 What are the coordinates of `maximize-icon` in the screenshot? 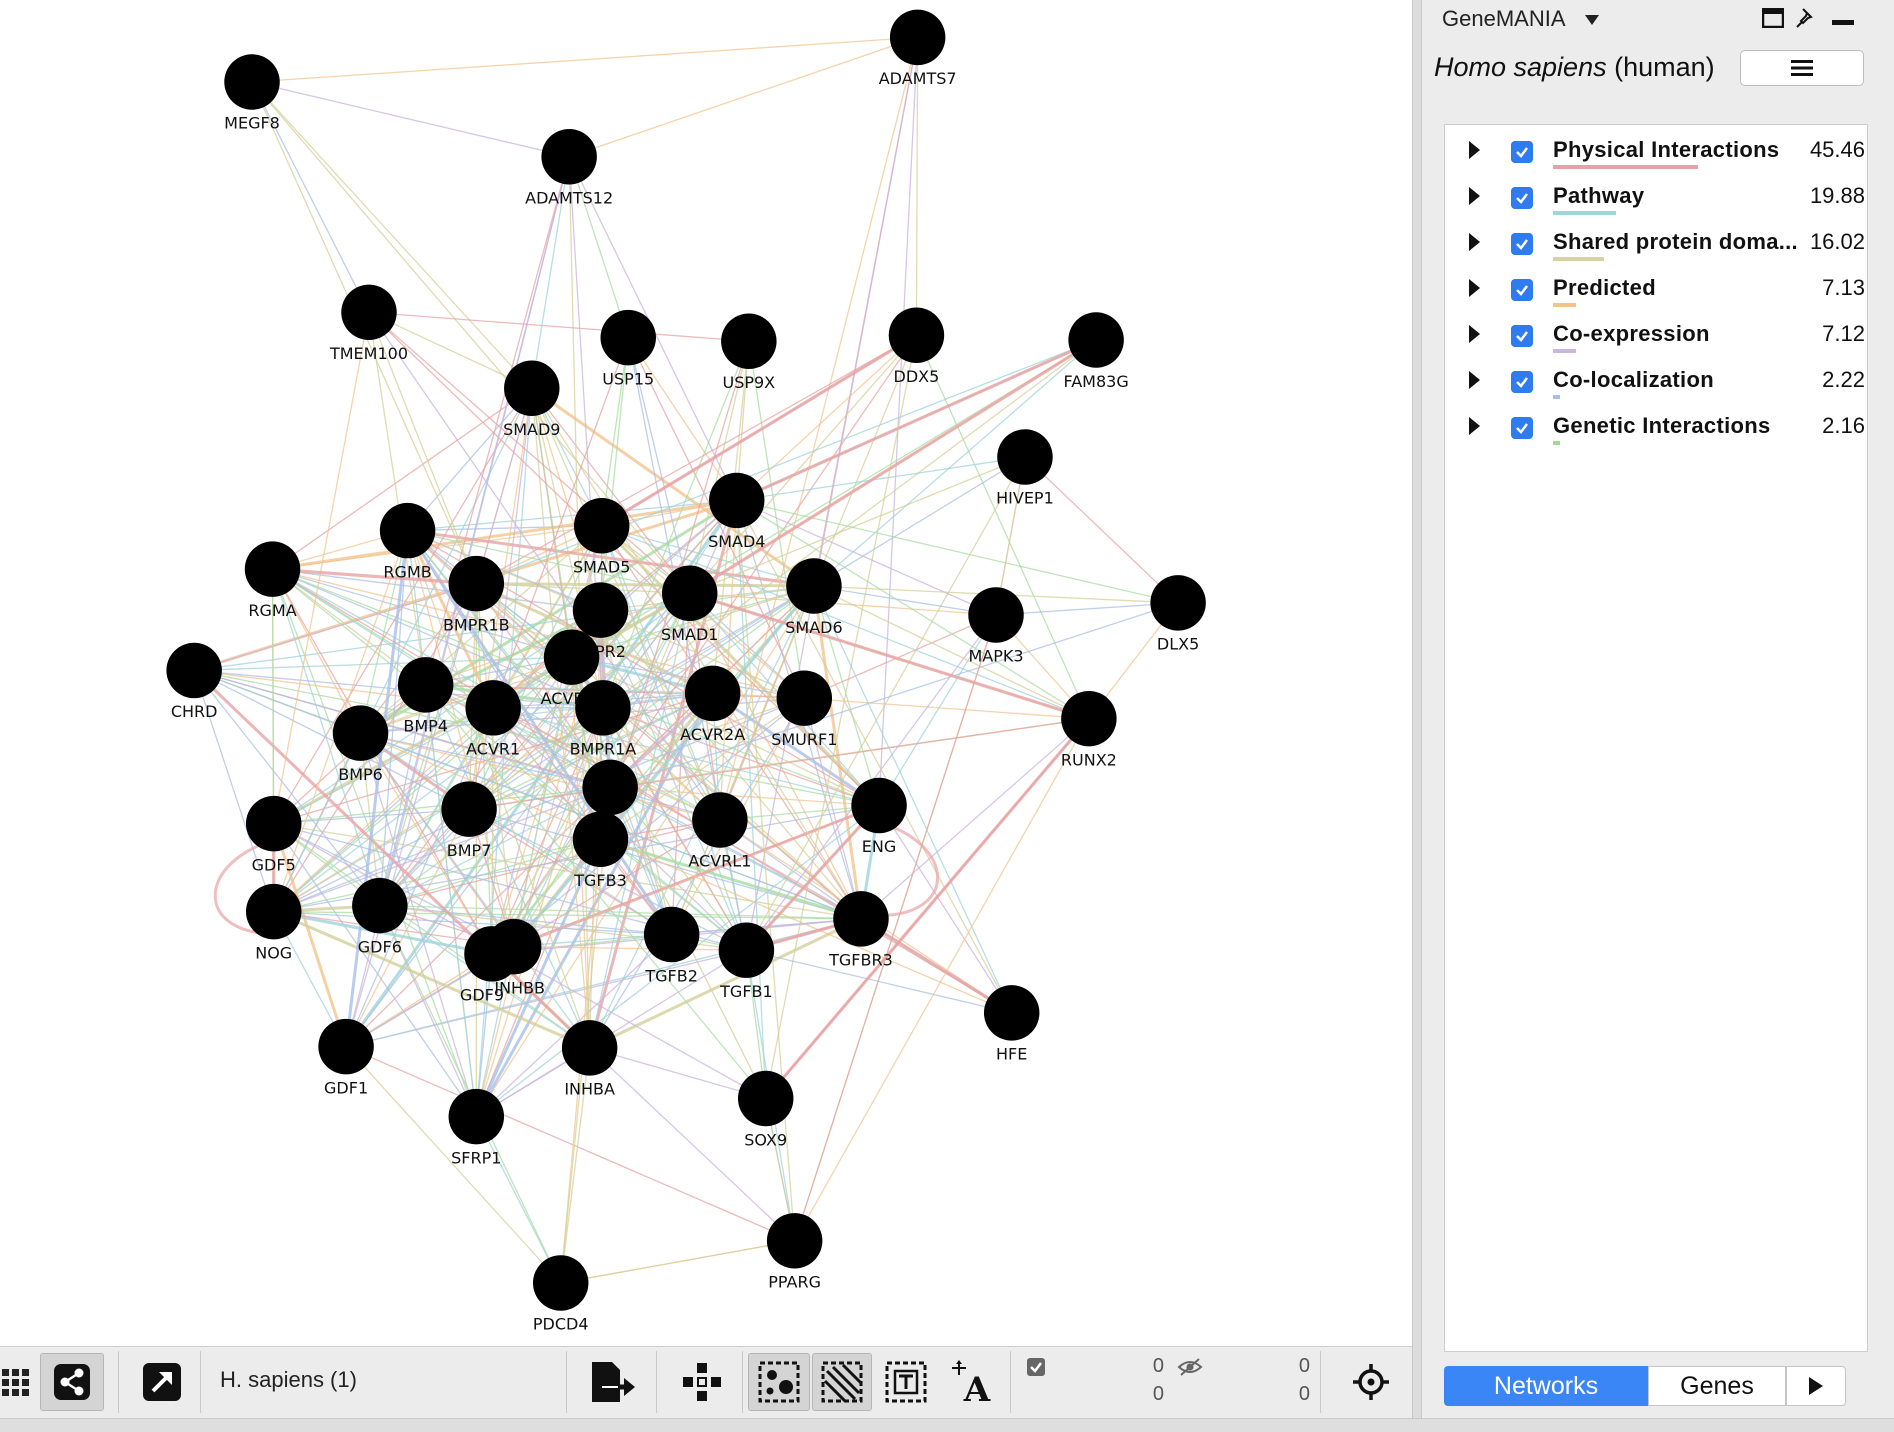 It's located at (1773, 18).